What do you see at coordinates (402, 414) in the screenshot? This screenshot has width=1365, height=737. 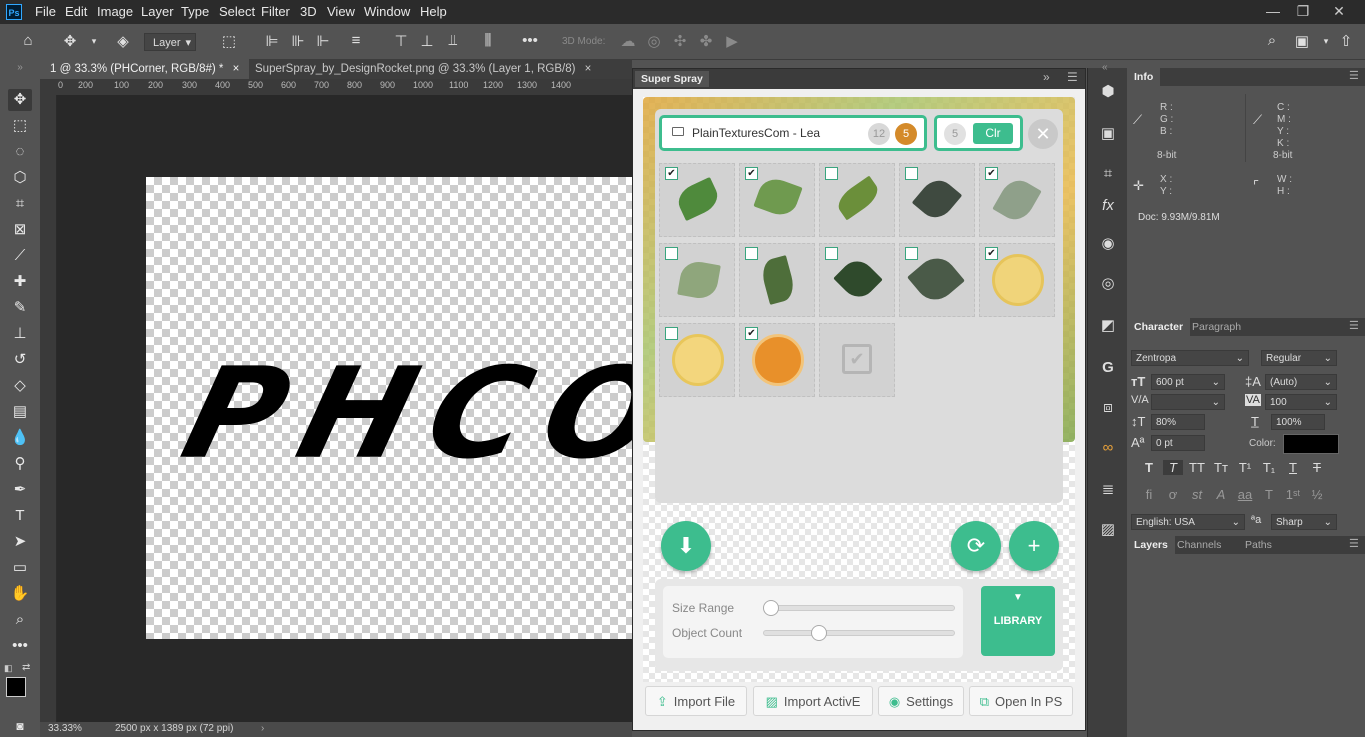 I see `canvas-text-layer: PHCORN` at bounding box center [402, 414].